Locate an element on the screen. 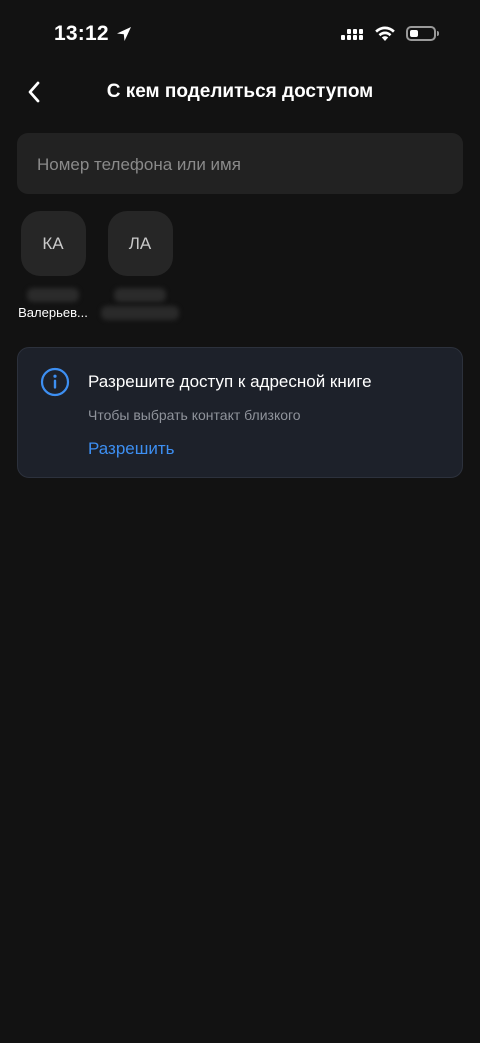 Image resolution: width=480 pixels, height=1043 pixels. cellular-signal-icon is located at coordinates (352, 34).